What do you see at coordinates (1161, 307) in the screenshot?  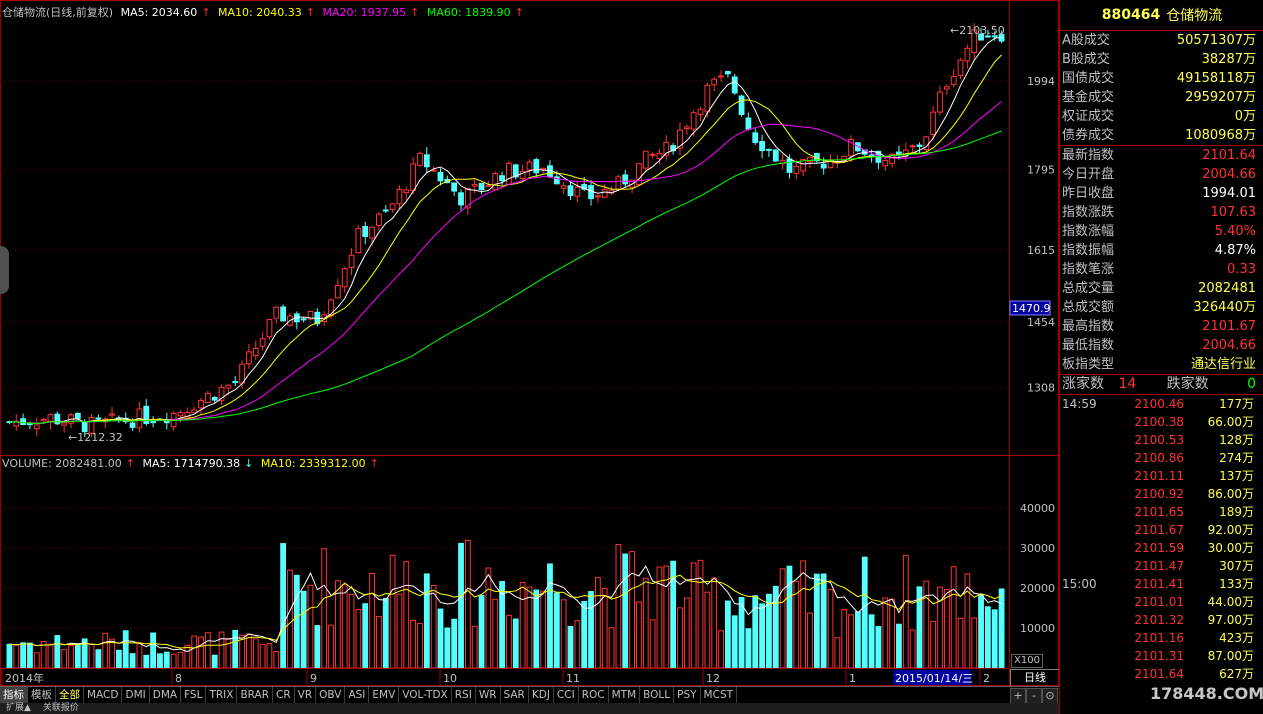 I see `stat-row: 总成交额 326440万` at bounding box center [1161, 307].